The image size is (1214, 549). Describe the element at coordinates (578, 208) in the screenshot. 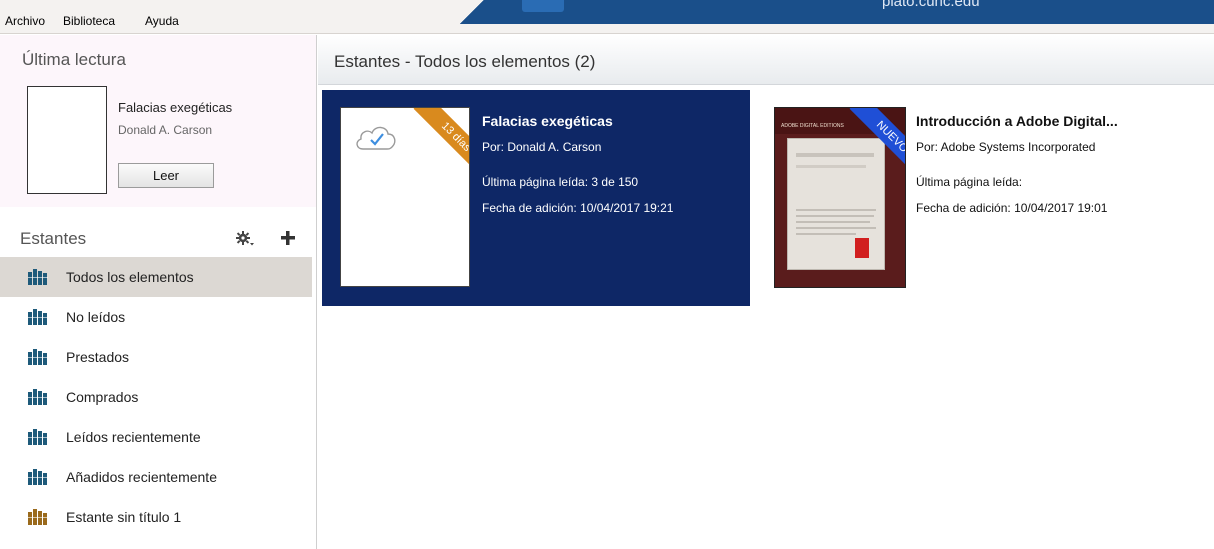

I see `book-added-date: Fecha de adición: 10/04/2017 19:21` at that location.